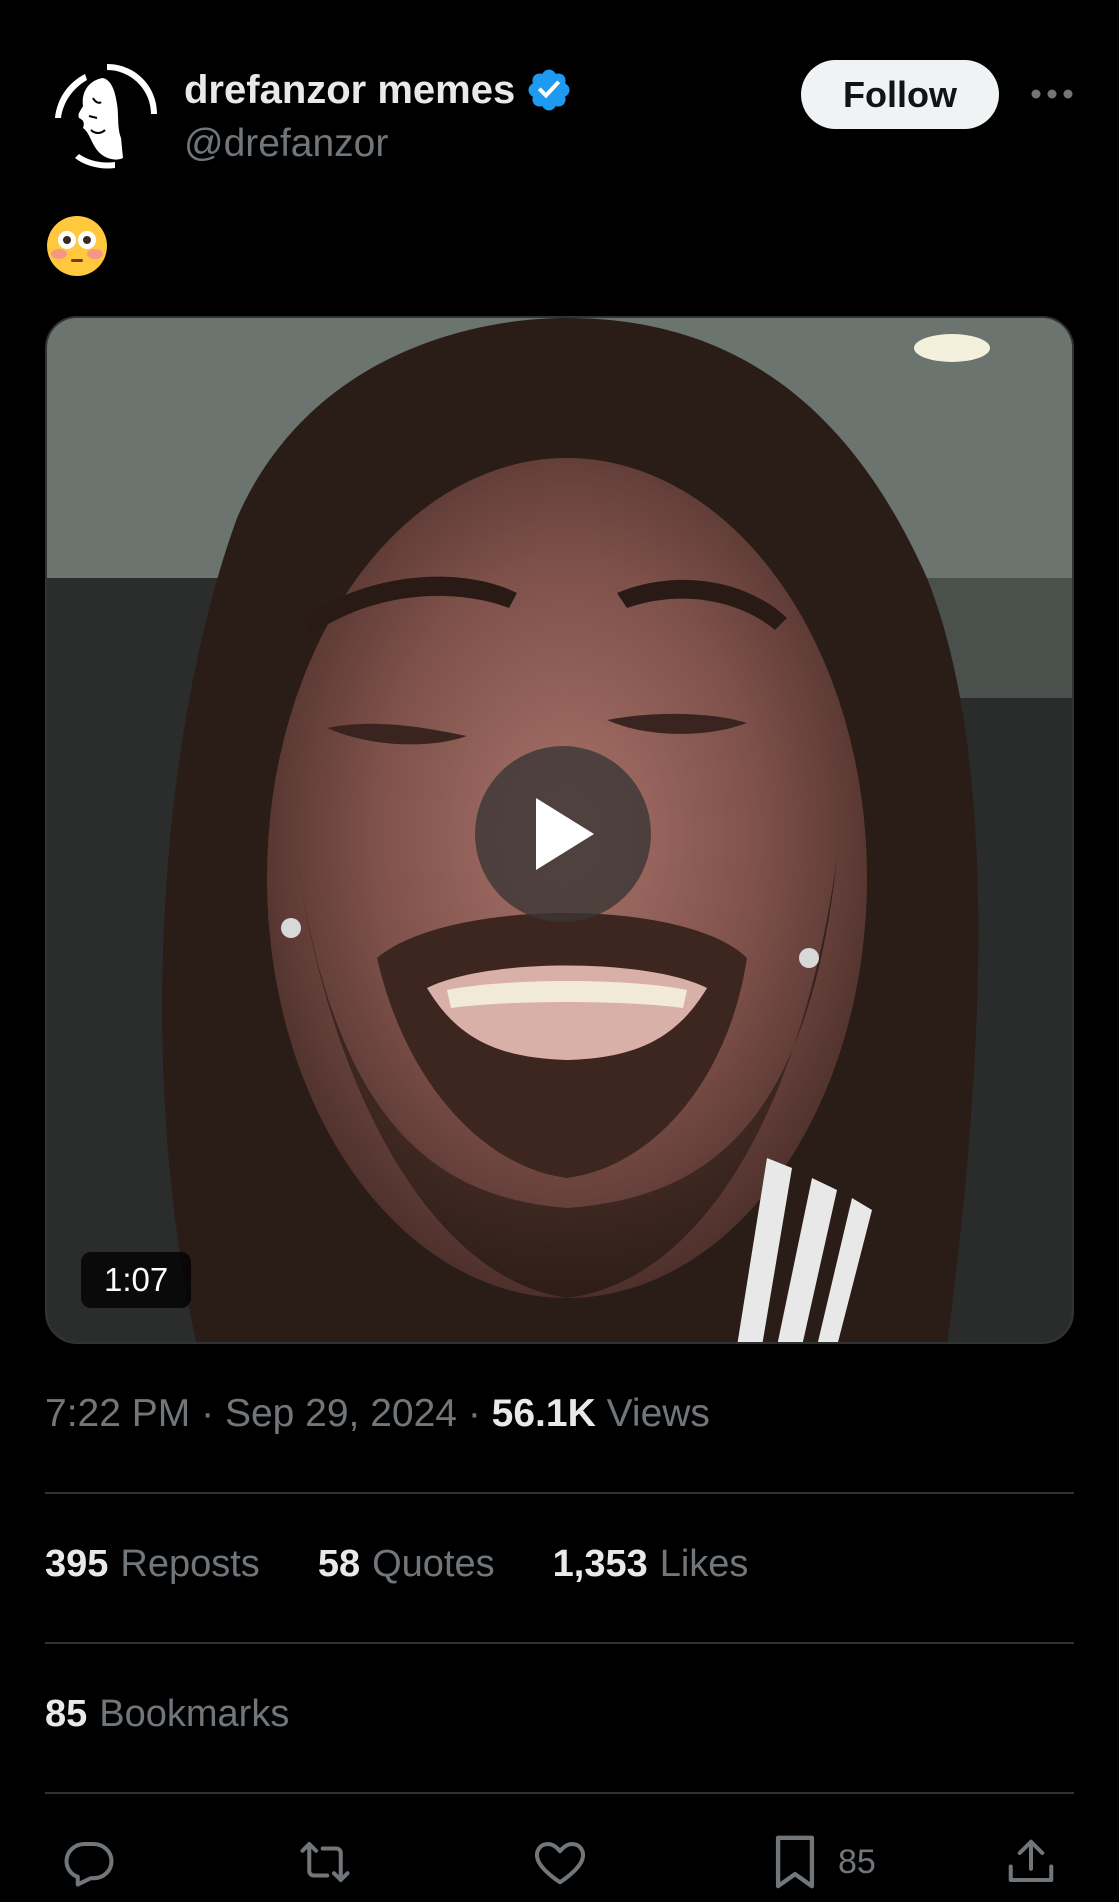 This screenshot has width=1119, height=1902. I want to click on bookmark-count: 85, so click(857, 1861).